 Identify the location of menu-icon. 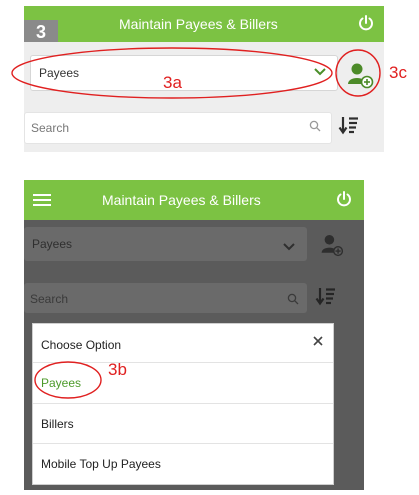
(42, 202).